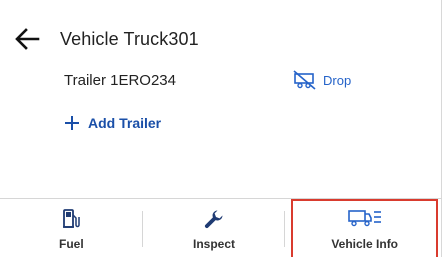 Image resolution: width=448 pixels, height=257 pixels. Describe the element at coordinates (304, 80) in the screenshot. I see `trailer-drop-icon` at that location.